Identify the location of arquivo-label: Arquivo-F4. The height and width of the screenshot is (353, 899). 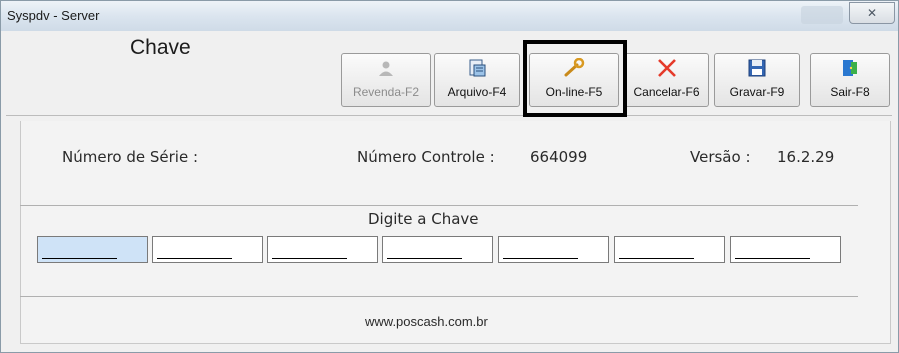
(477, 92).